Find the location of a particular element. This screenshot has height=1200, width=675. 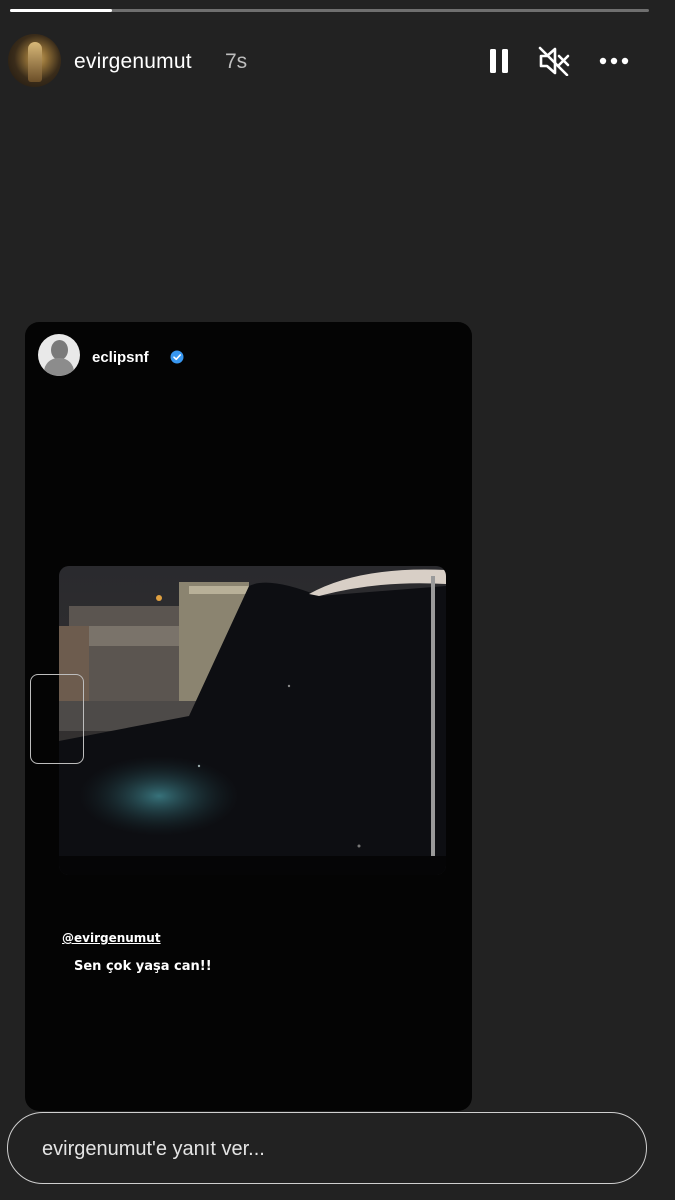

avatar is located at coordinates (34, 60).